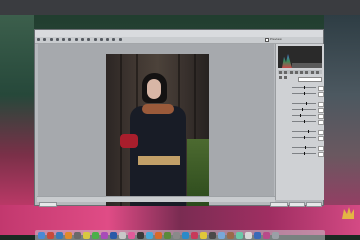  What do you see at coordinates (76, 39) in the screenshot?
I see `straighten-tool-icon` at bounding box center [76, 39].